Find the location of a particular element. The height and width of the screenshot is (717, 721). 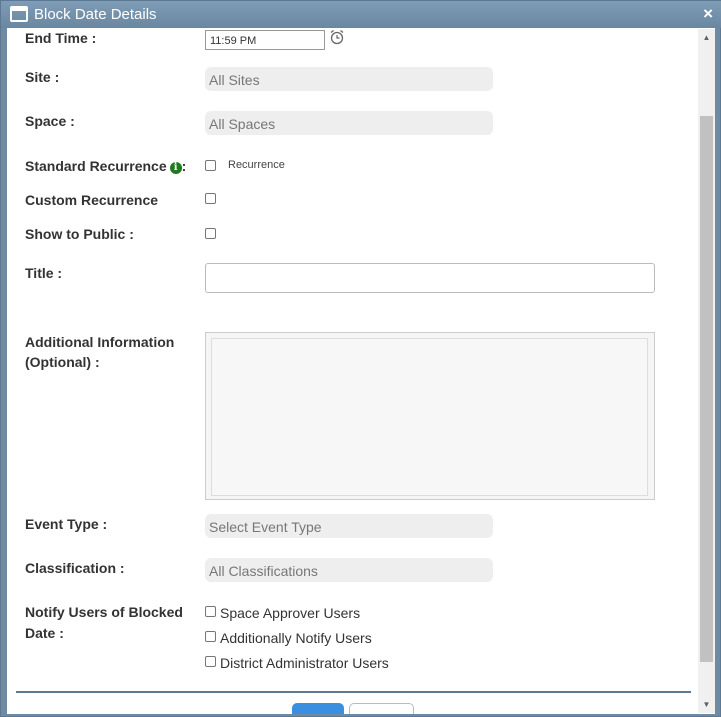

standard-recurrence-checkbox is located at coordinates (210, 165).